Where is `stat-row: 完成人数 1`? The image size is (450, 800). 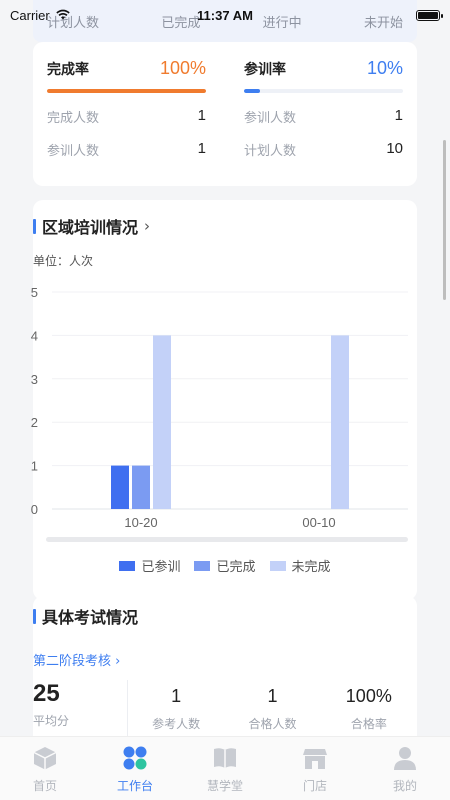
stat-row: 完成人数 1 is located at coordinates (126, 116).